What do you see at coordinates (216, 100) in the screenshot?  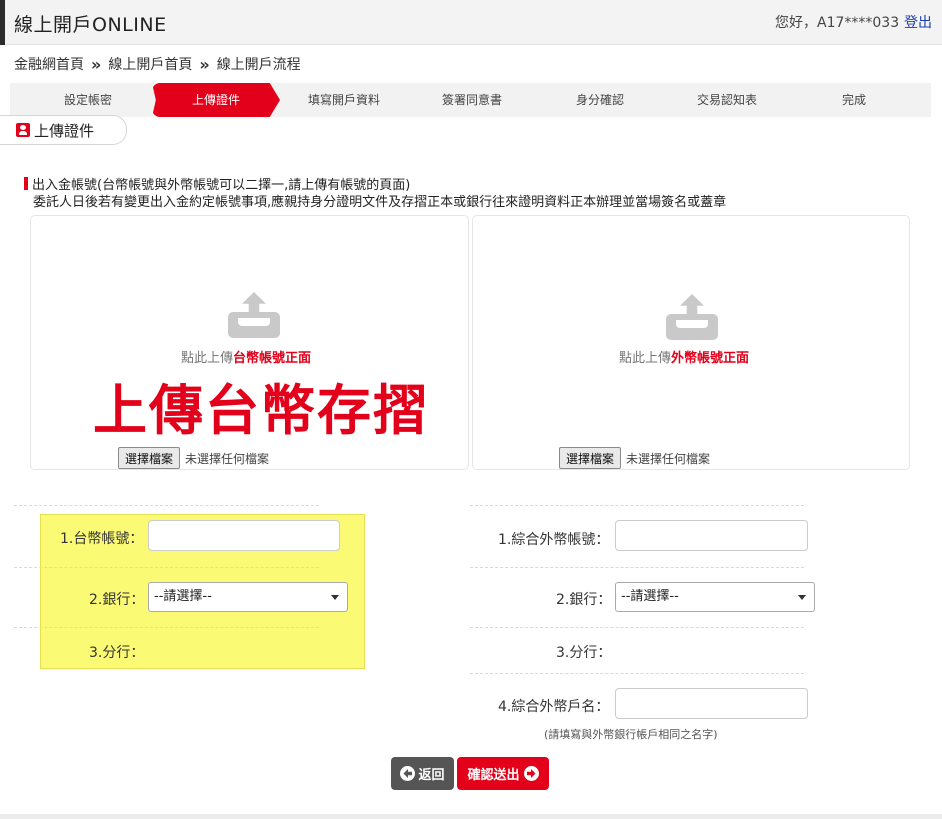 I see `step-upload-documents: 上傳證件` at bounding box center [216, 100].